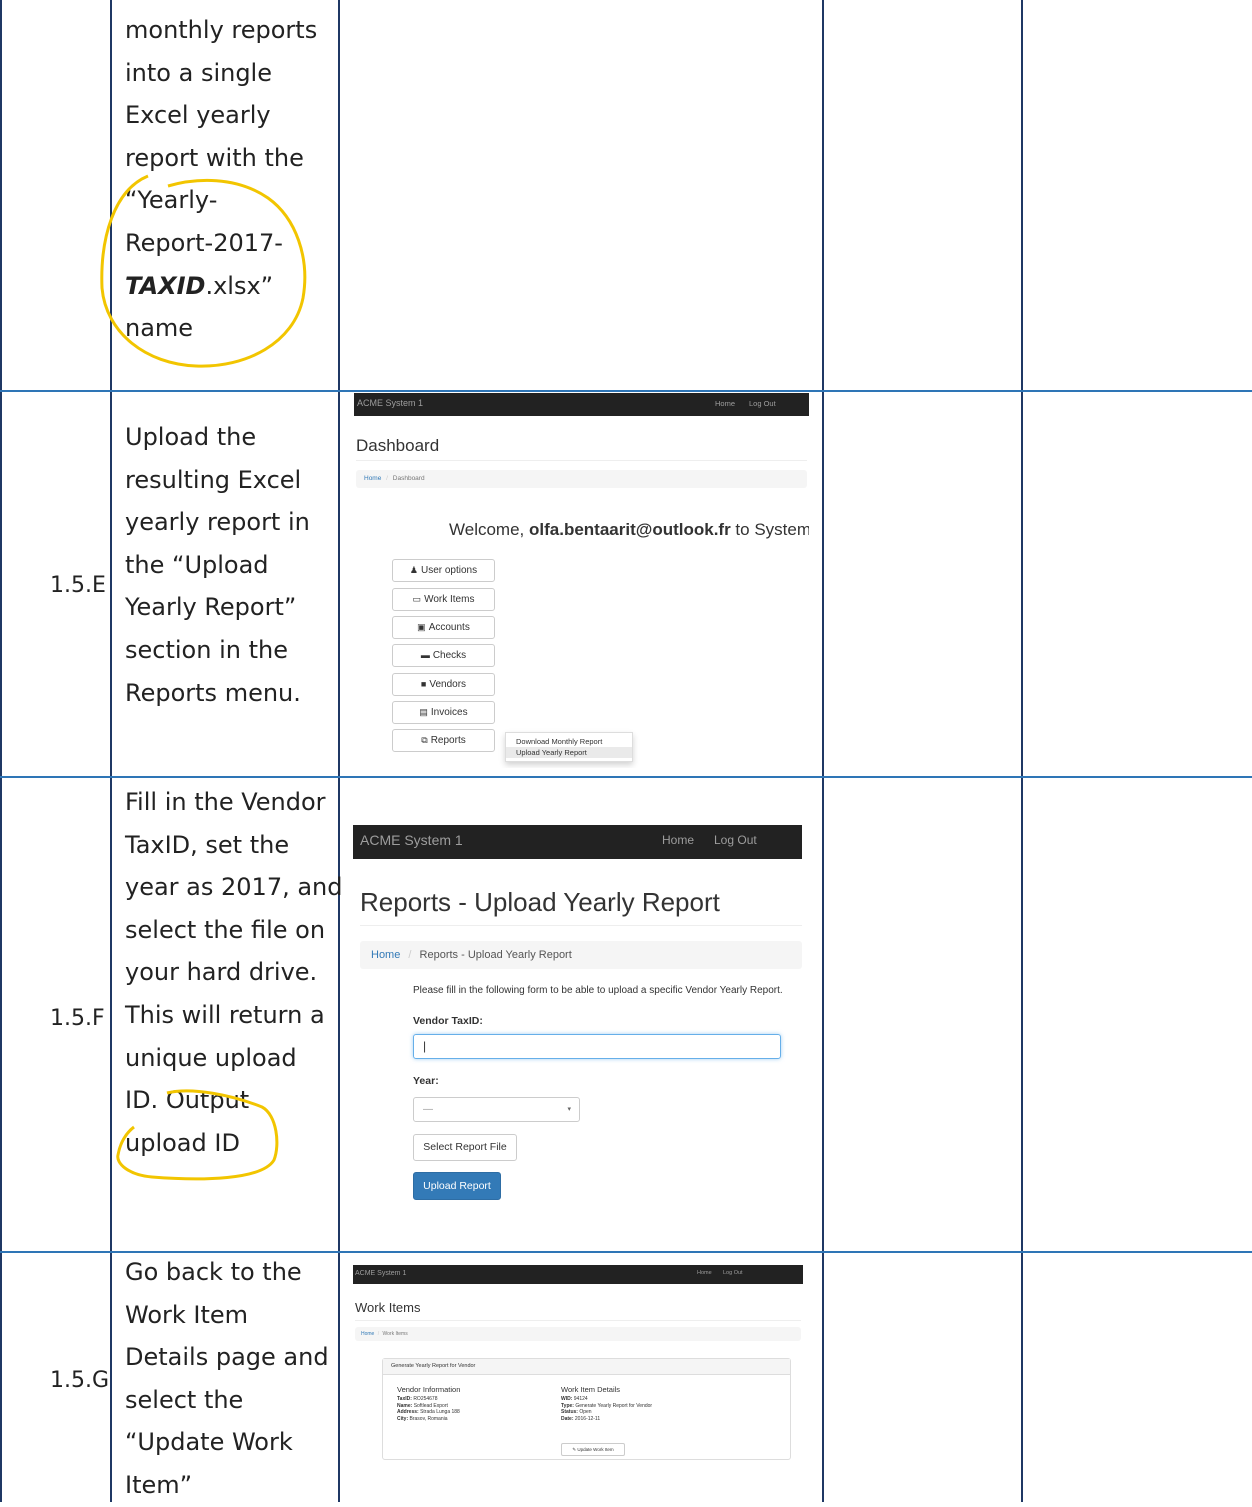  What do you see at coordinates (495, 955) in the screenshot?
I see `breadcrumb-current: Reports - Upload Yearly Report` at bounding box center [495, 955].